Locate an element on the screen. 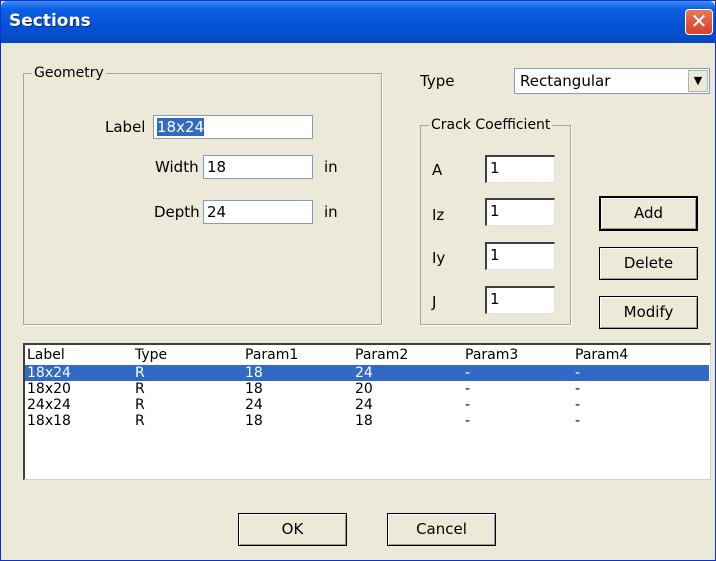 The height and width of the screenshot is (561, 716). column-header: Label is located at coordinates (46, 355).